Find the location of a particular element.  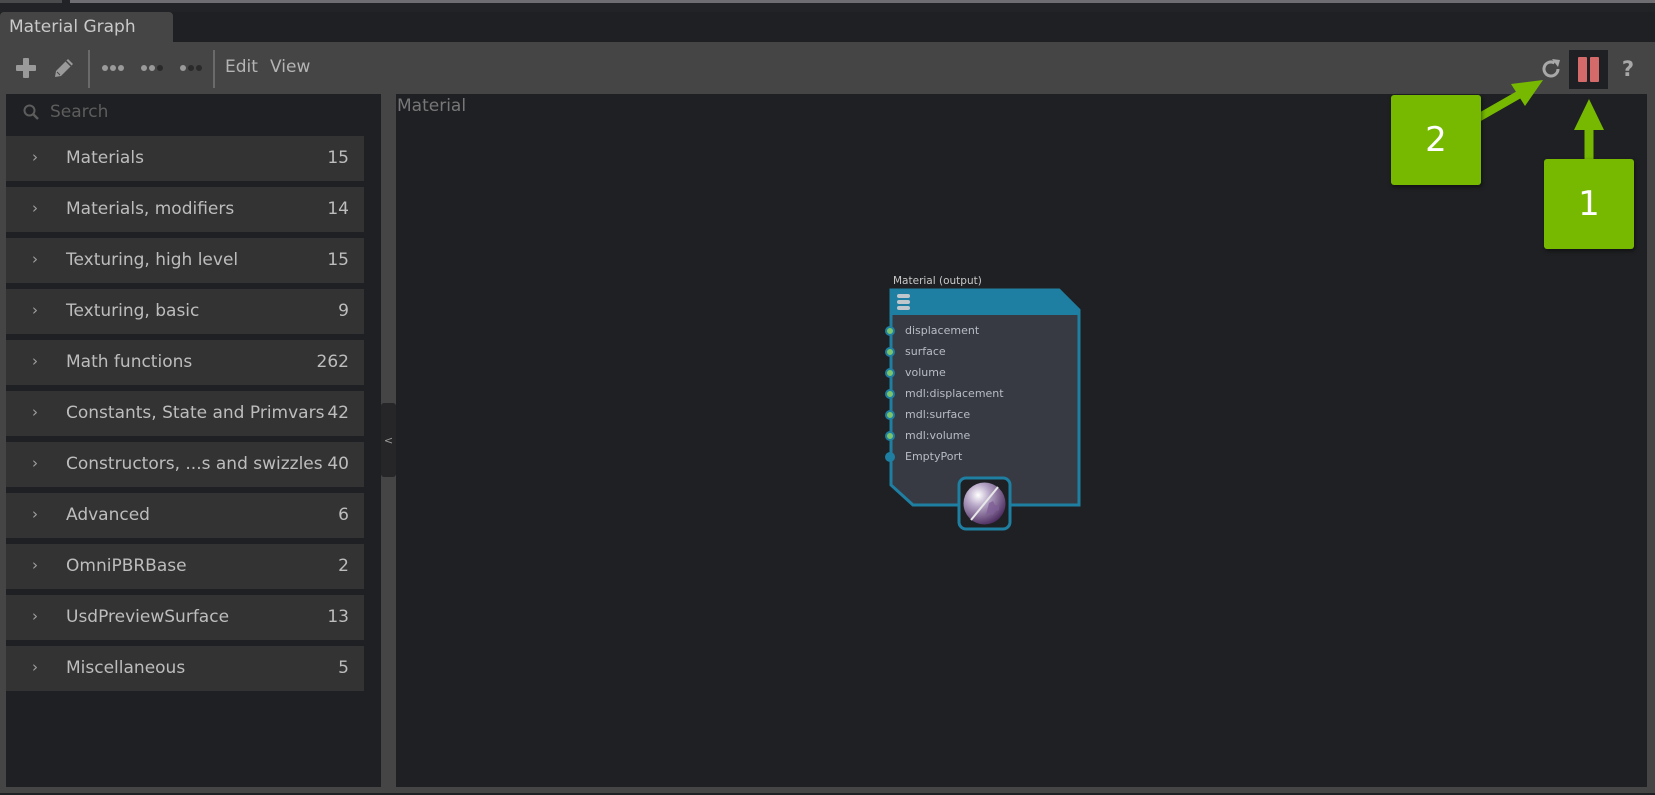

category-row: › Math functions 262 is located at coordinates (185, 362).